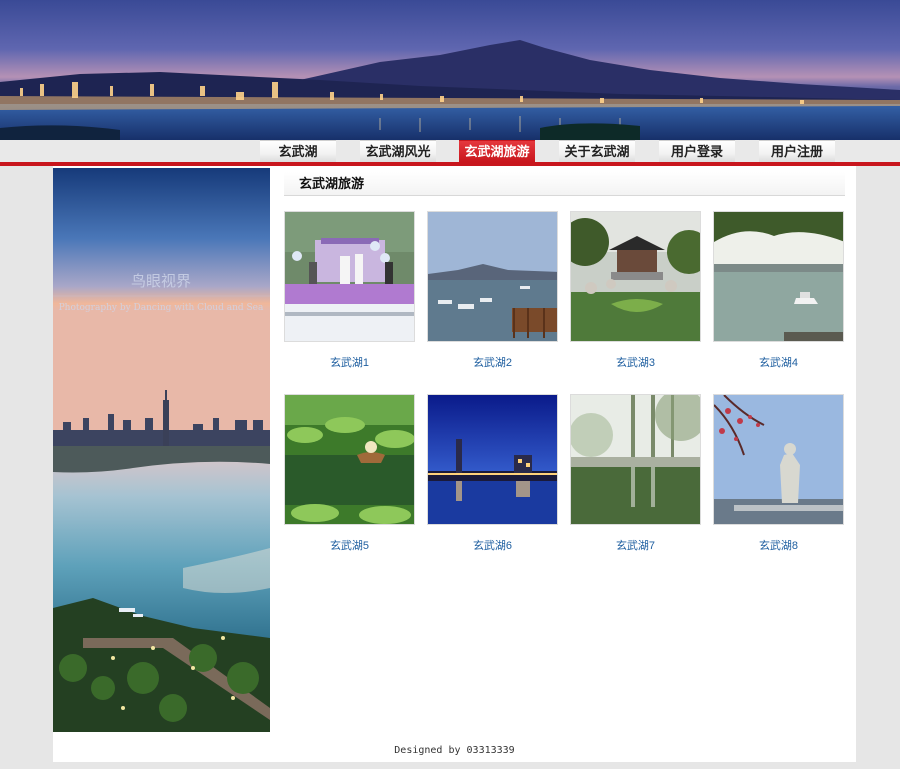 The height and width of the screenshot is (769, 900). Describe the element at coordinates (635, 362) in the screenshot. I see `gallery-caption-3: 玄武湖3` at that location.